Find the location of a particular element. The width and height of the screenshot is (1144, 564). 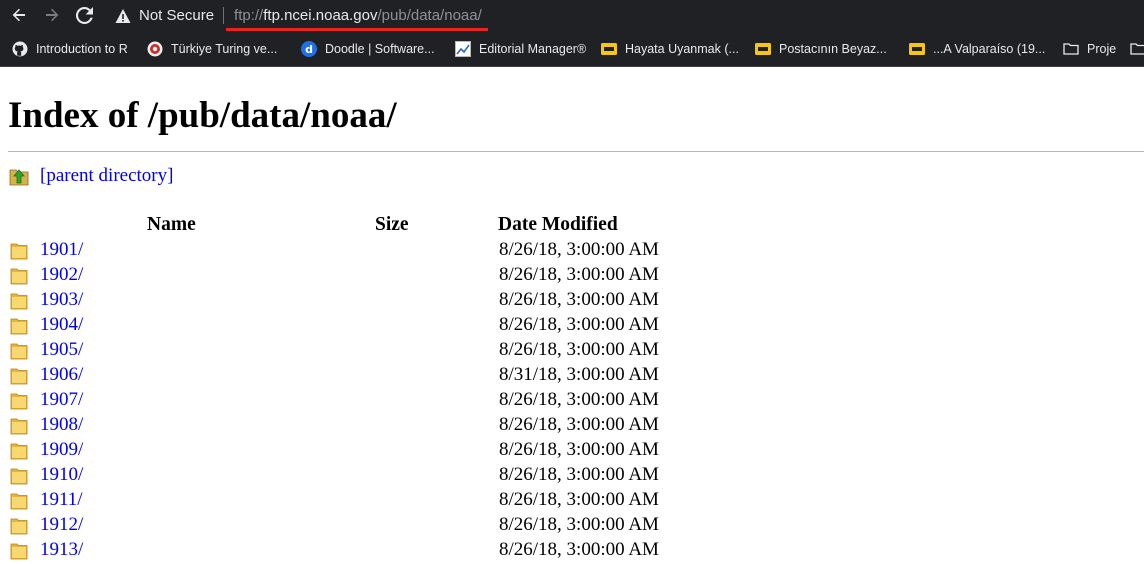

table-row: 1901/8/26/18, 3:00:00 AM is located at coordinates (572, 250).